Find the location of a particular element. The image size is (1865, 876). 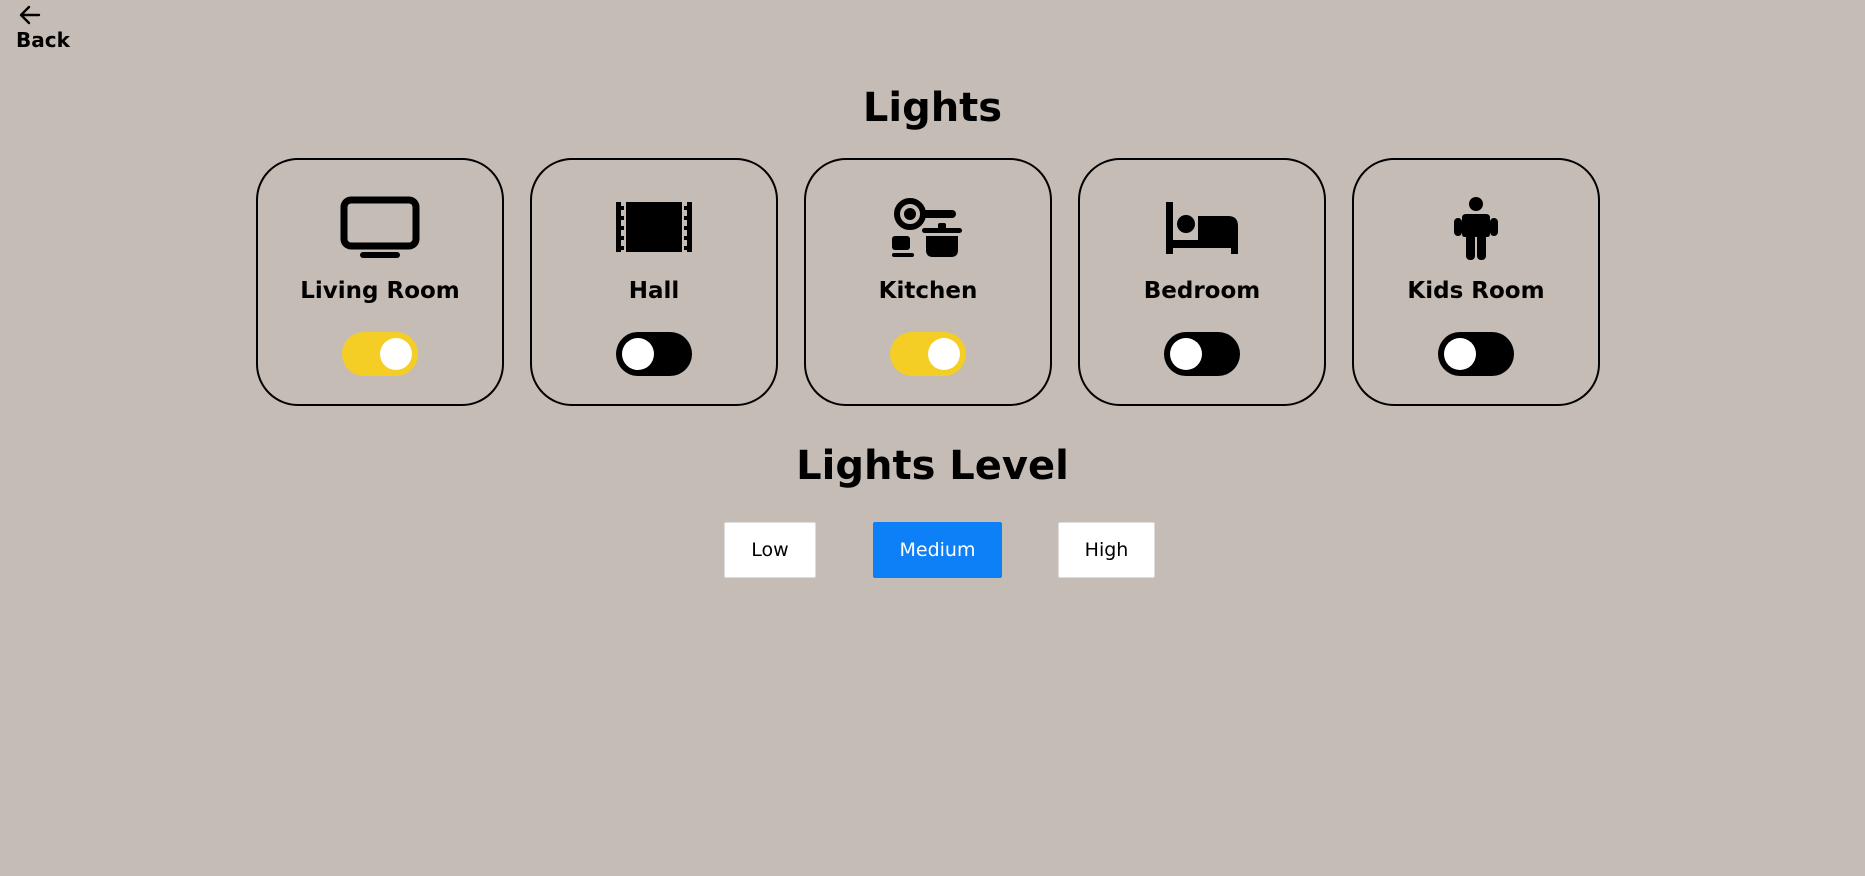

room-card-kitchen: Kitchen is located at coordinates (928, 282).